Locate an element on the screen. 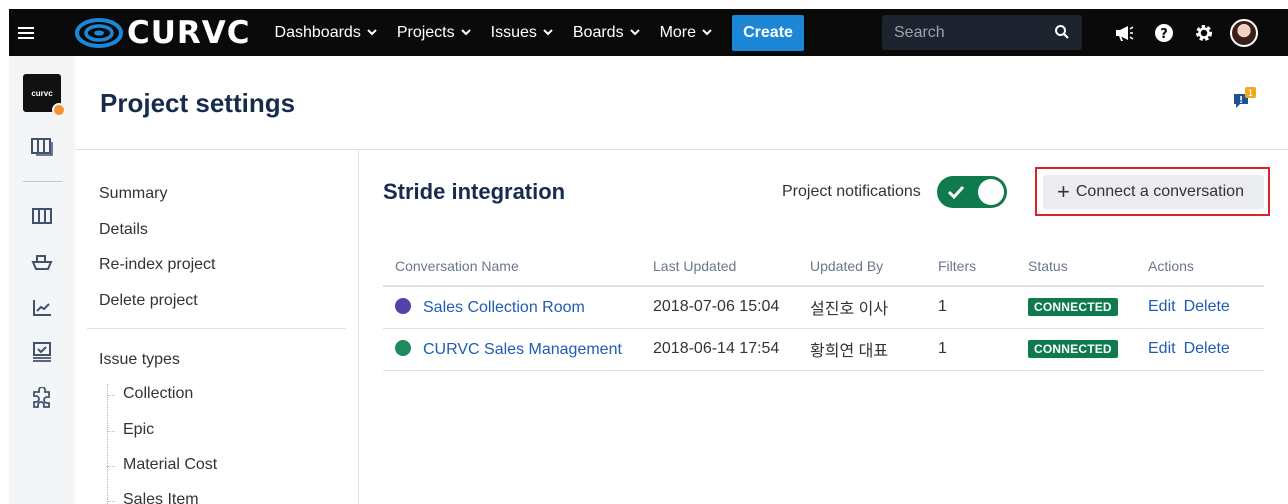 The image size is (1288, 504). settings-nav-summary: Summary is located at coordinates (157, 194).